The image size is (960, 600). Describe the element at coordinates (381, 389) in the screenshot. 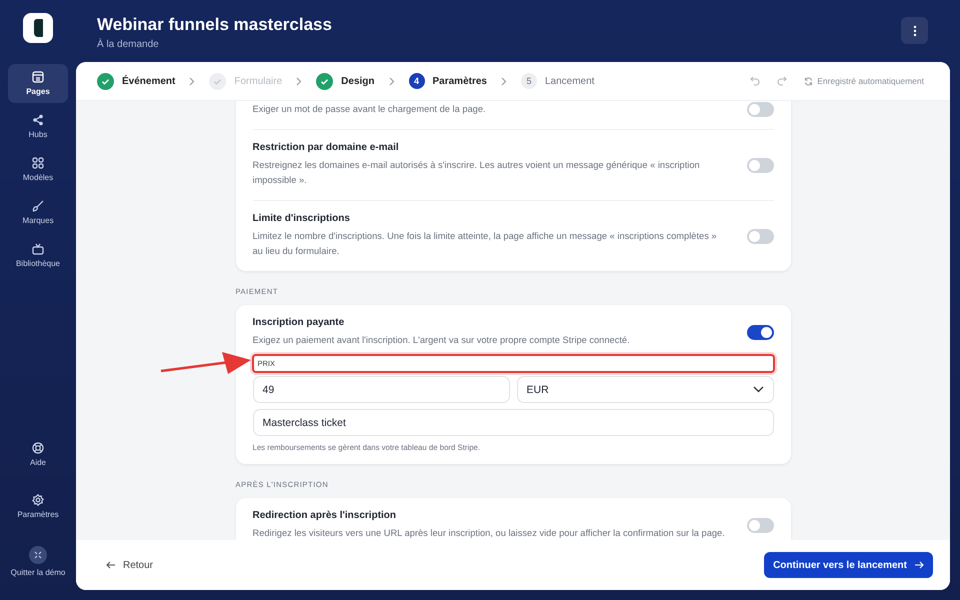

I see `amount-field: 49` at that location.